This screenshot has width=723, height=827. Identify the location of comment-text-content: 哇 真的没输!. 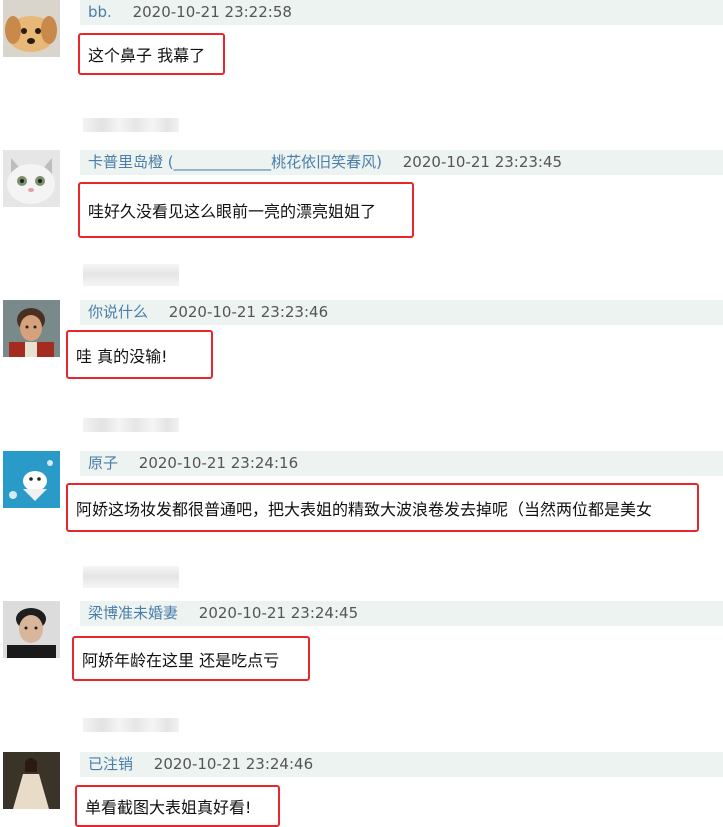
(122, 356).